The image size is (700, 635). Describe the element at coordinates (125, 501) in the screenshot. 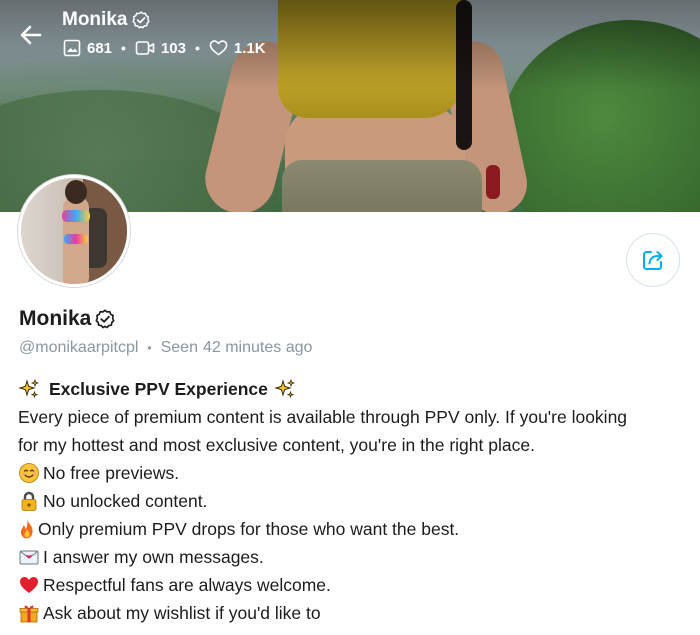

I see `bio-line-text: No unlocked content.` at that location.